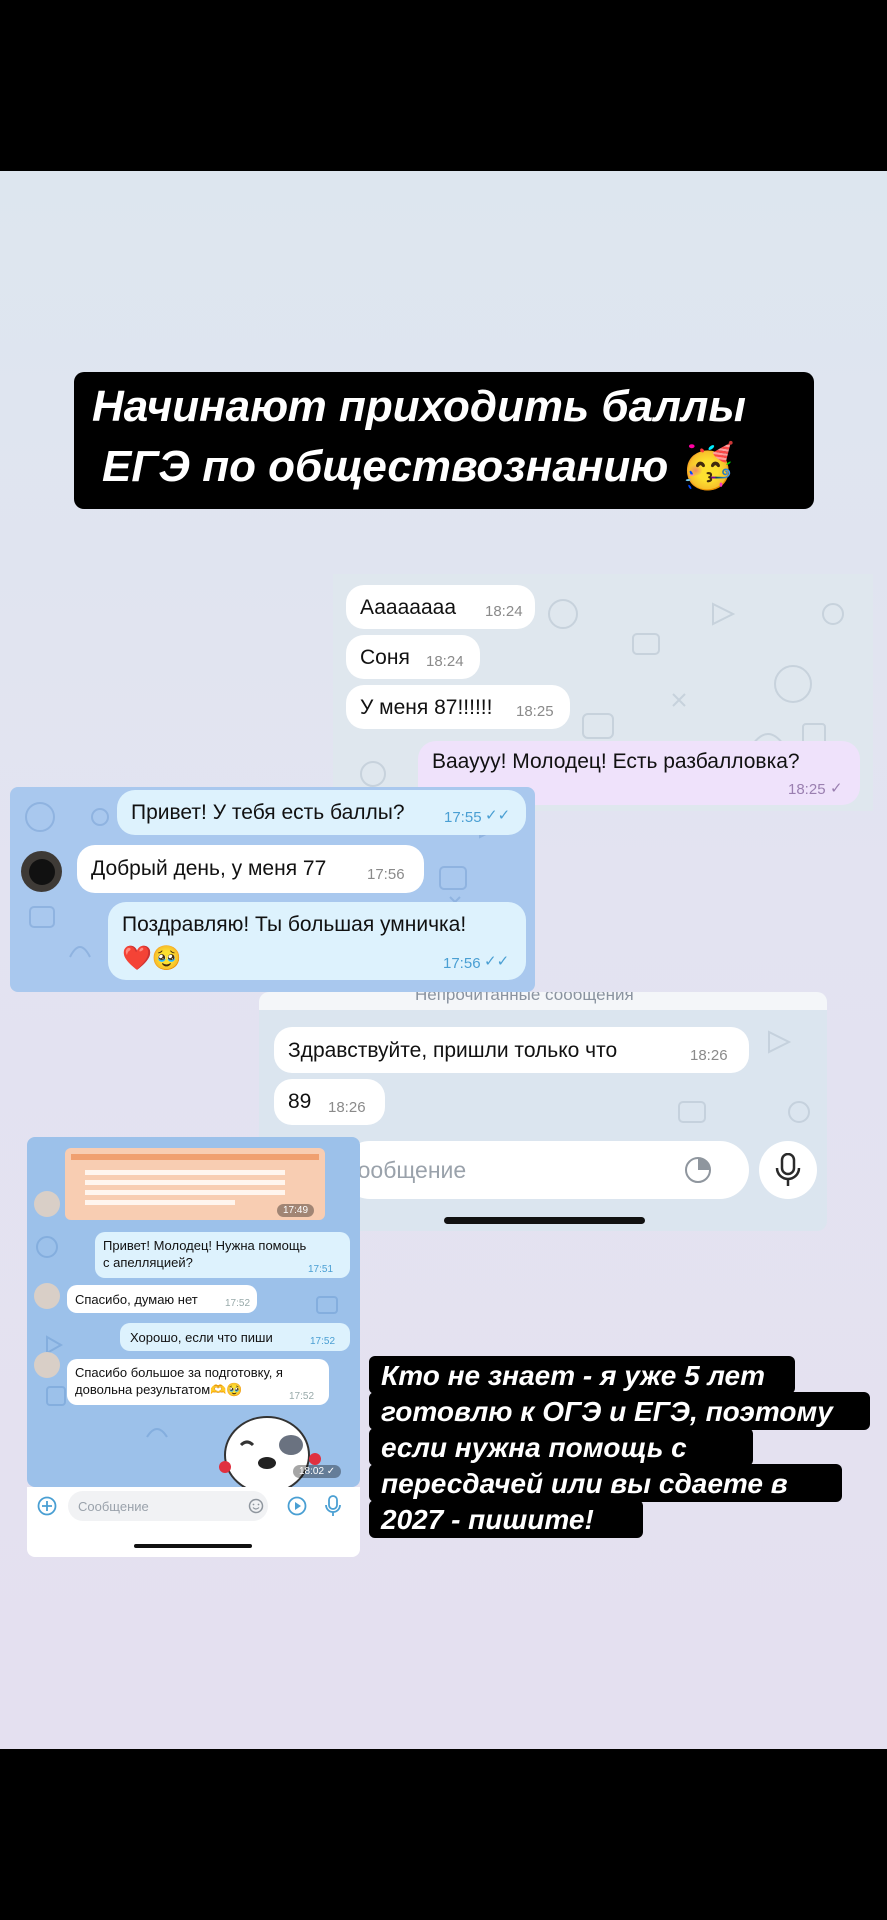  I want to click on promo-text: Кто не знает - я уже 5 лет, so click(573, 1375).